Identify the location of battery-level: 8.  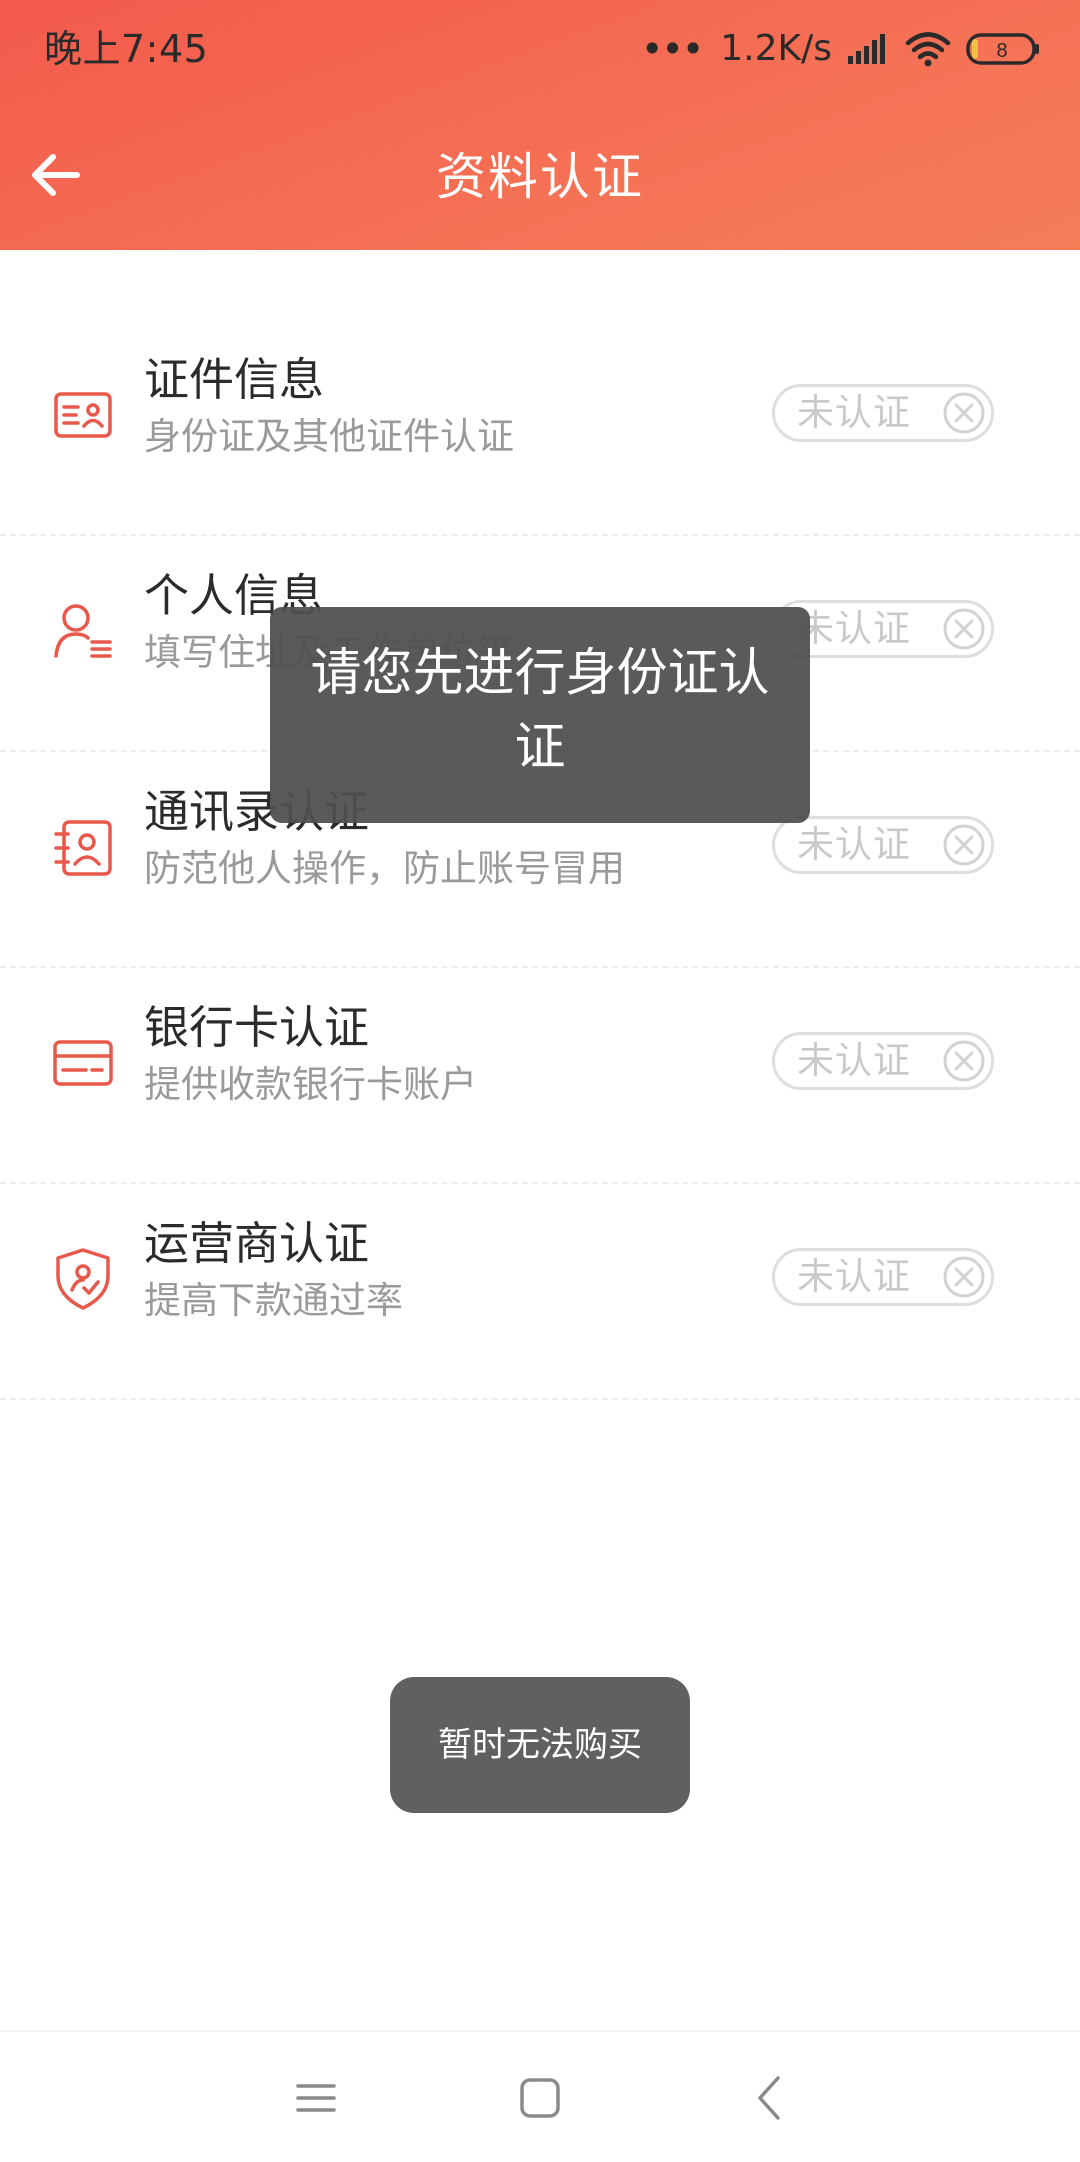
(1001, 51).